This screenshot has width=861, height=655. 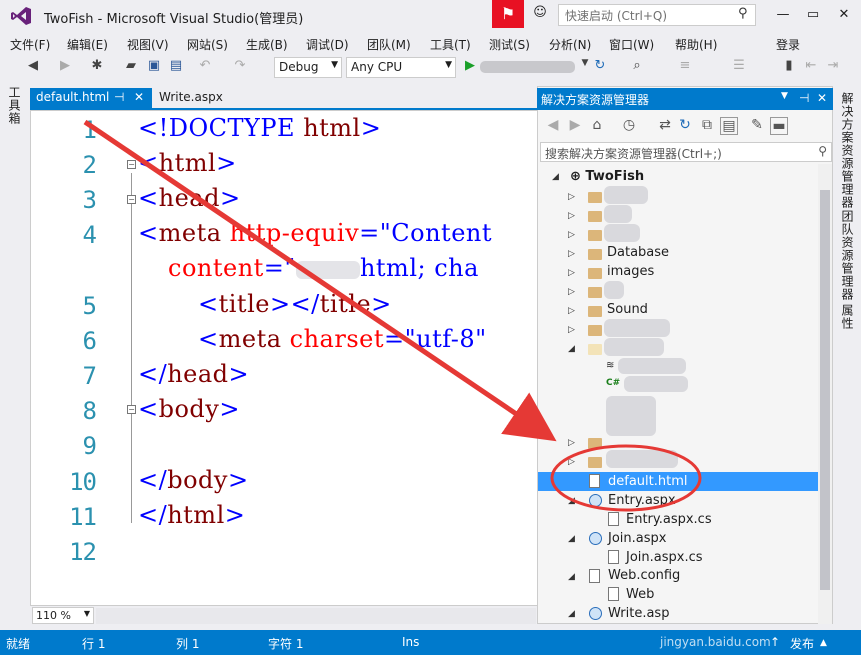 I want to click on menu-help: 帮助(H), so click(x=696, y=44).